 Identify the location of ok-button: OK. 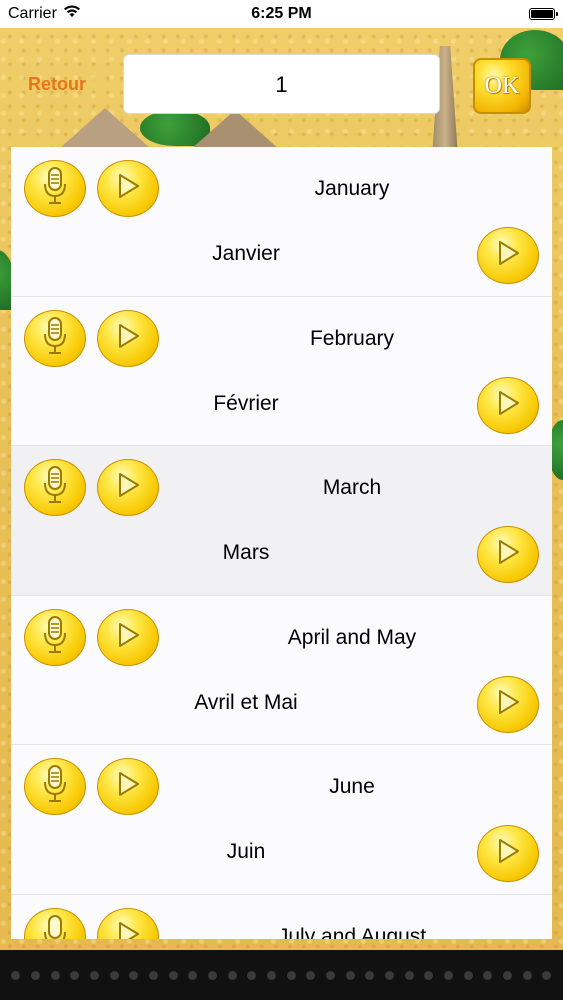
(502, 86).